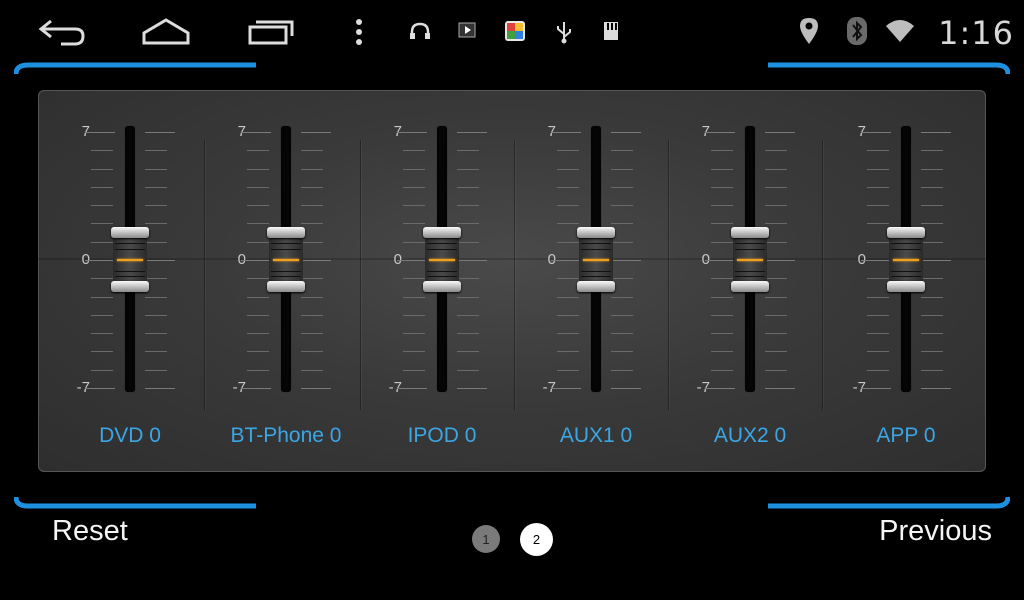 The height and width of the screenshot is (600, 1024). I want to click on channel-1: 70-7BT-Phone 0, so click(286, 281).